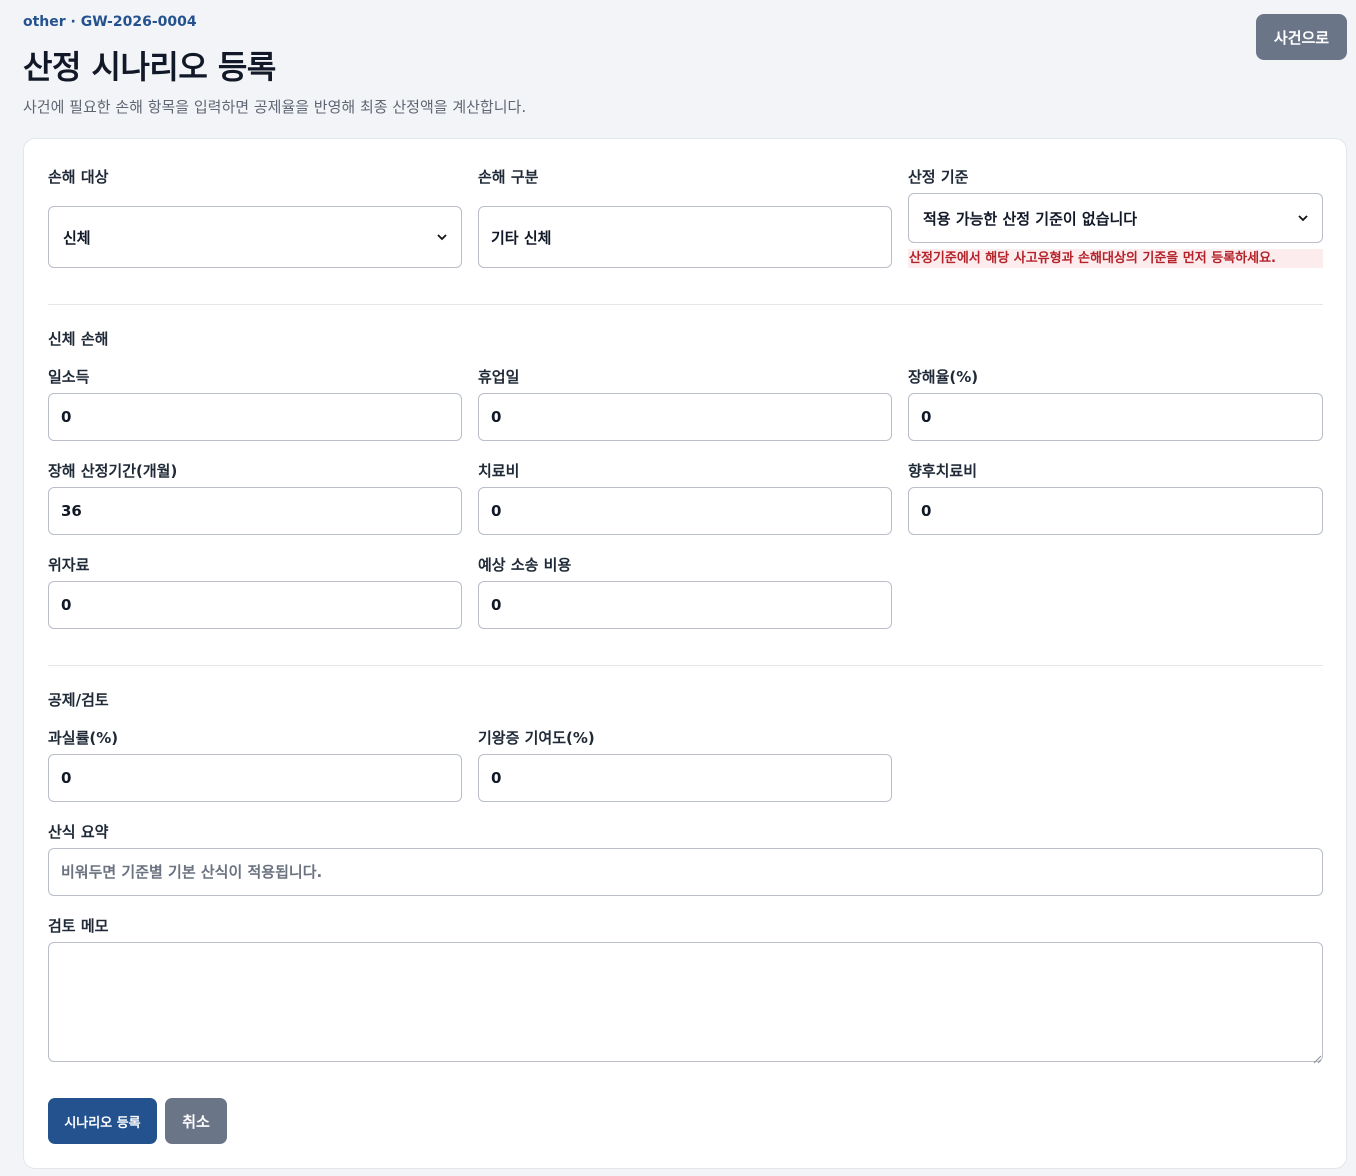  What do you see at coordinates (508, 177) in the screenshot?
I see `damage-category-label: 손해 구분` at bounding box center [508, 177].